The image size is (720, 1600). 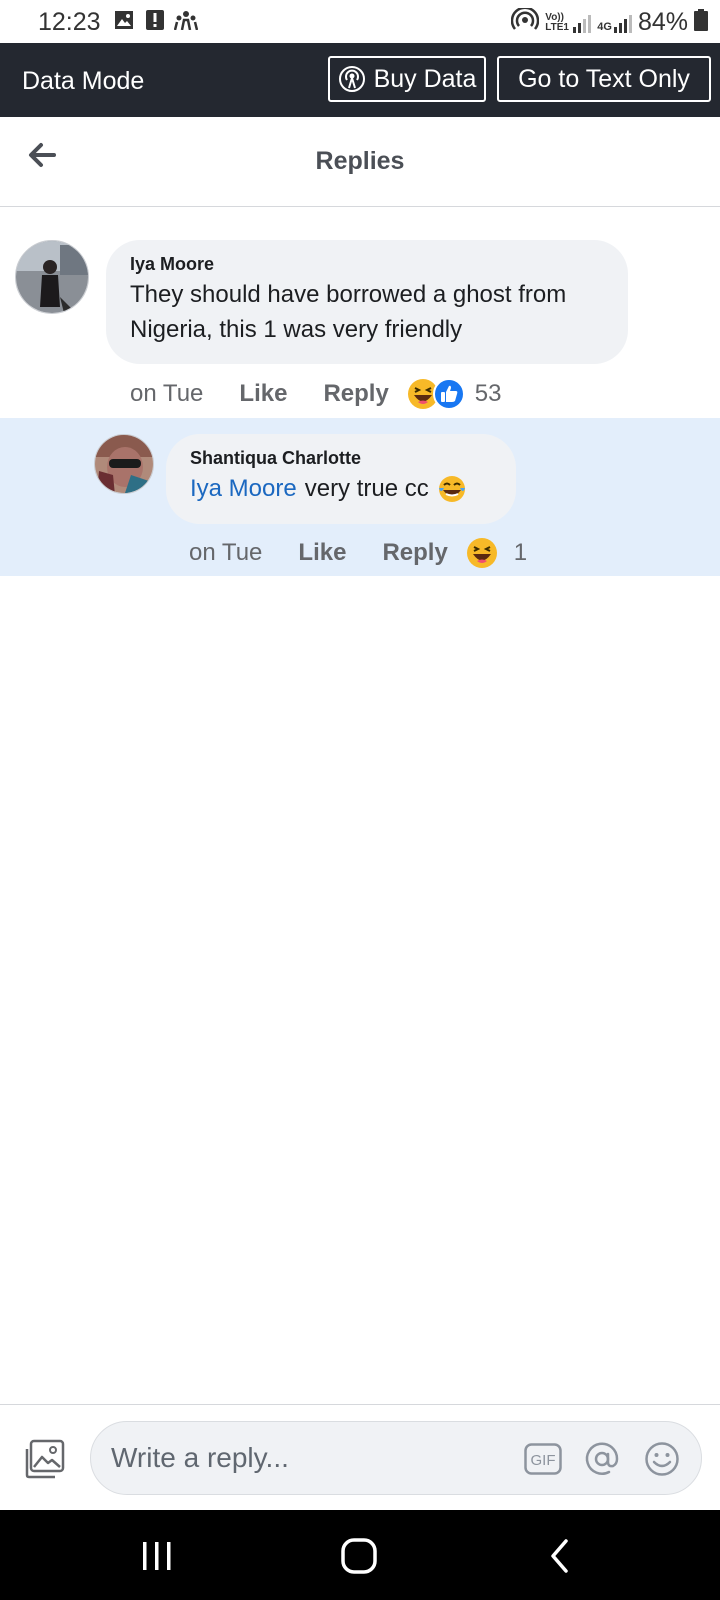 What do you see at coordinates (525, 21) in the screenshot?
I see `hotspot-icon` at bounding box center [525, 21].